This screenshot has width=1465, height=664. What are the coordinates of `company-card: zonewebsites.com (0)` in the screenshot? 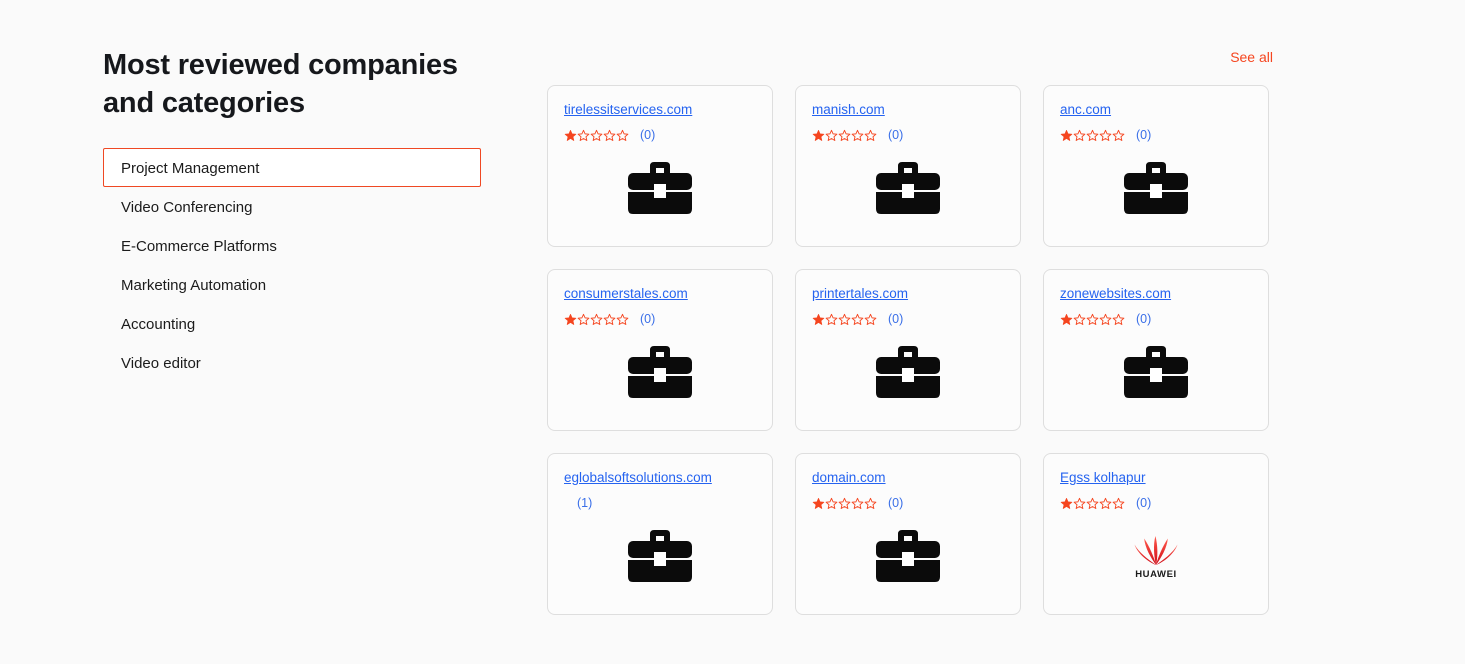 It's located at (1156, 350).